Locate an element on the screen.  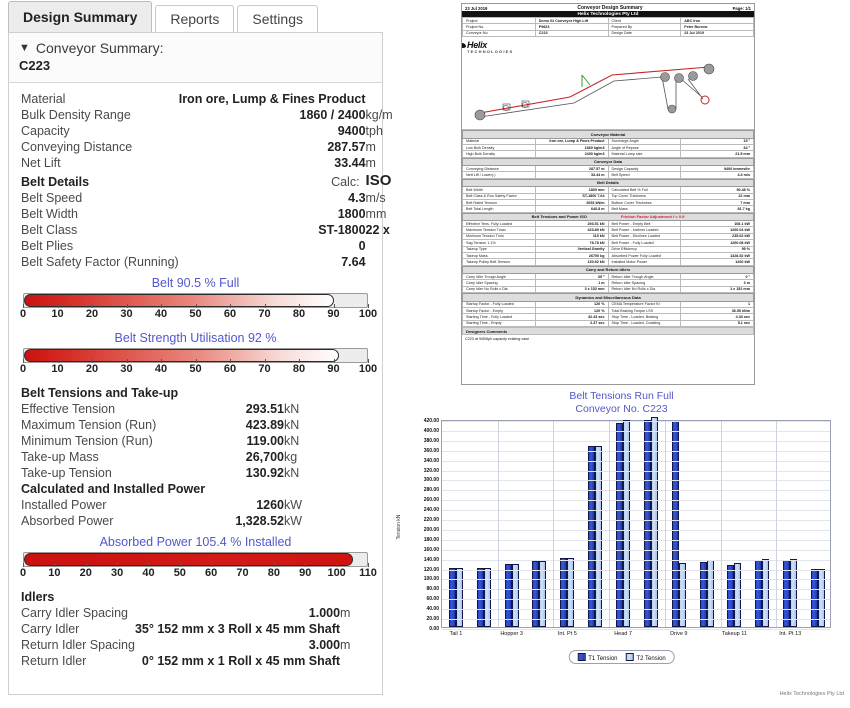
row-key: Nett Lift / Lower(-) is located at coordinates (499, 175).